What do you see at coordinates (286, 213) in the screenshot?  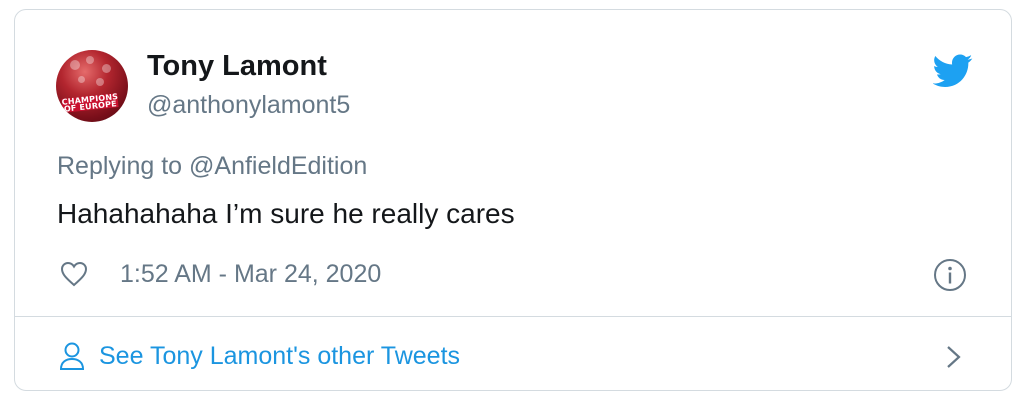 I see `tweet-text: Hahahahaha I’m sure he really cares` at bounding box center [286, 213].